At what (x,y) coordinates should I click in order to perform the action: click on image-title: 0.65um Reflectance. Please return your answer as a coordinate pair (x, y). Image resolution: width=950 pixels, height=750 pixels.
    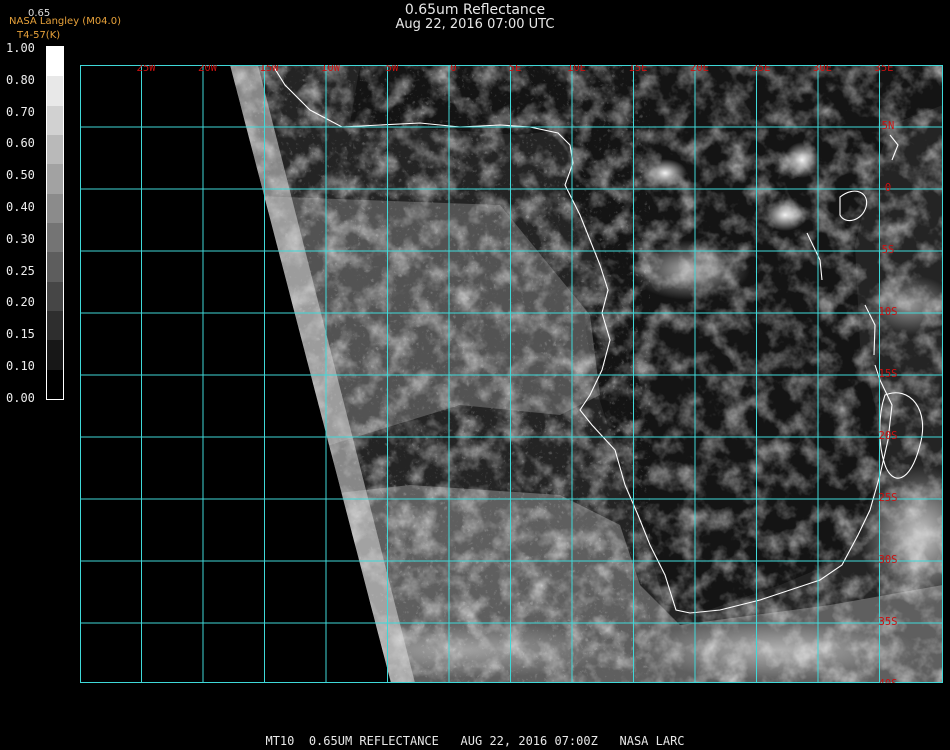
    Looking at the image, I should click on (475, 10).